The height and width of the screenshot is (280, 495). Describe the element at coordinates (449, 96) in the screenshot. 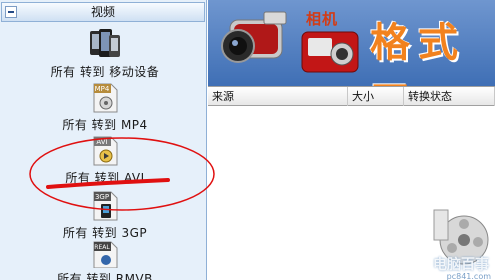

I see `column-status: 转换状态` at that location.